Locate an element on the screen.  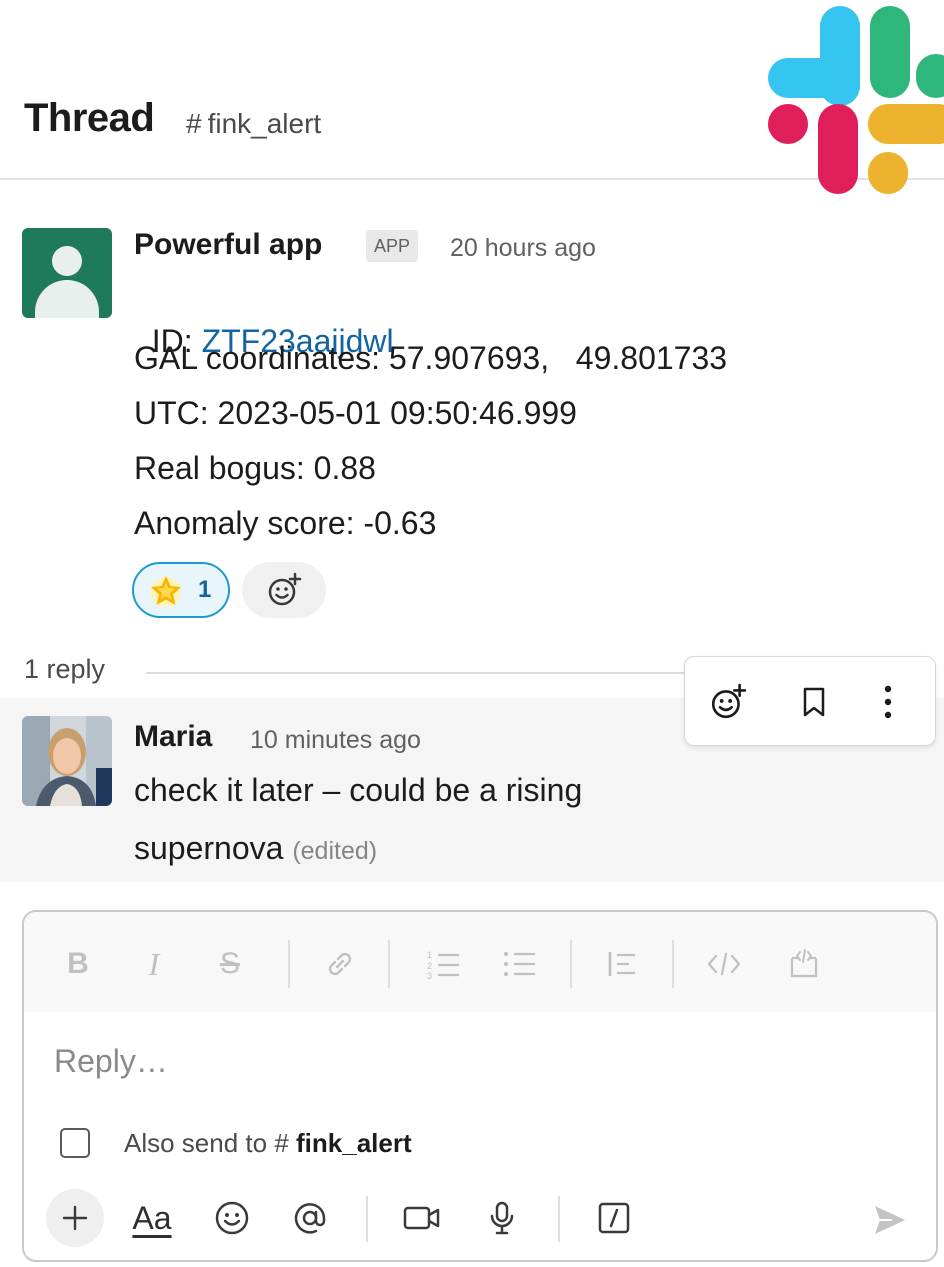
message-line-coordinates: GAL coordinates: 57.907693, 49.801733 is located at coordinates (431, 358).